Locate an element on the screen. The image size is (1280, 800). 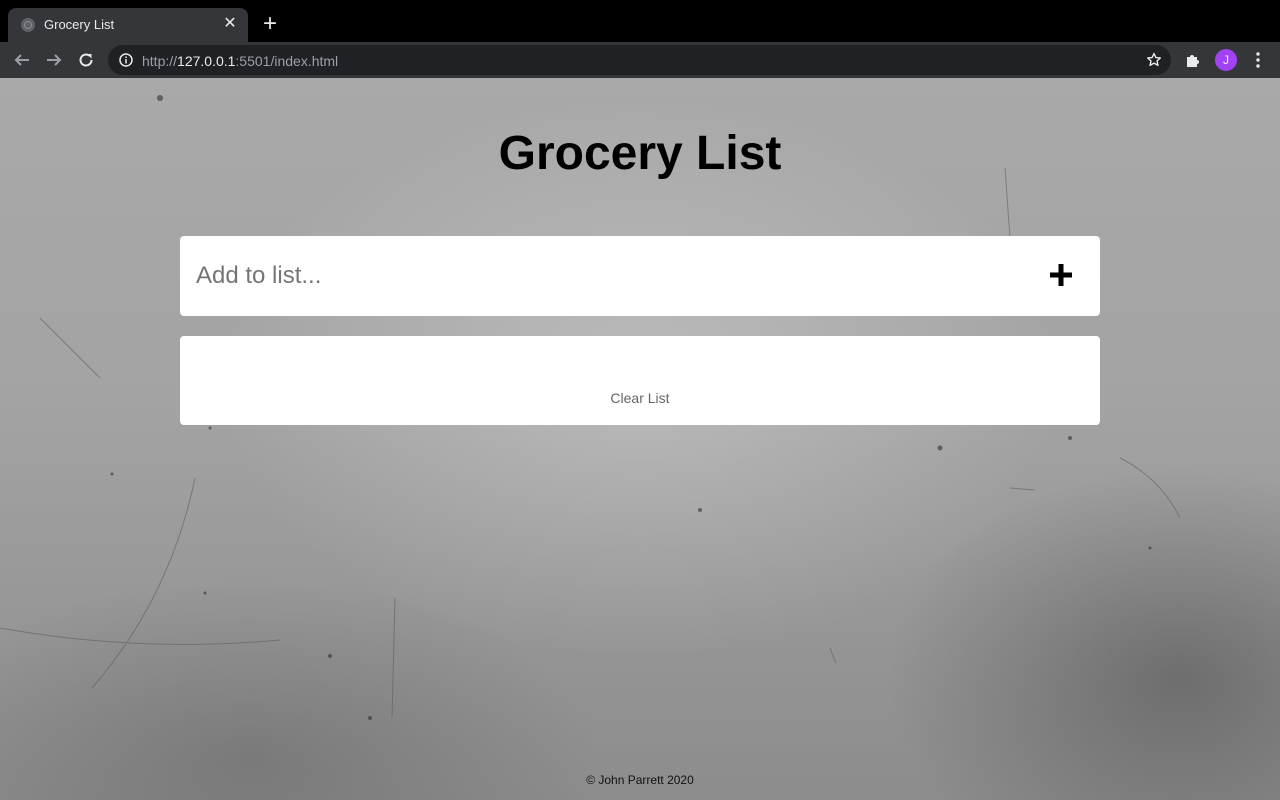
url-host: 127.0.0.1 is located at coordinates (206, 61).